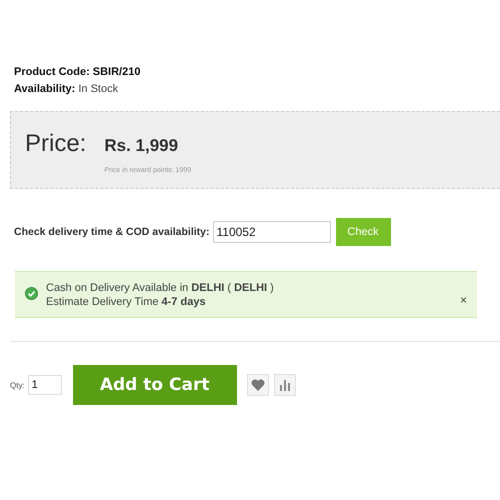 This screenshot has width=500, height=500. What do you see at coordinates (45, 89) in the screenshot?
I see `info-label: Availability:` at bounding box center [45, 89].